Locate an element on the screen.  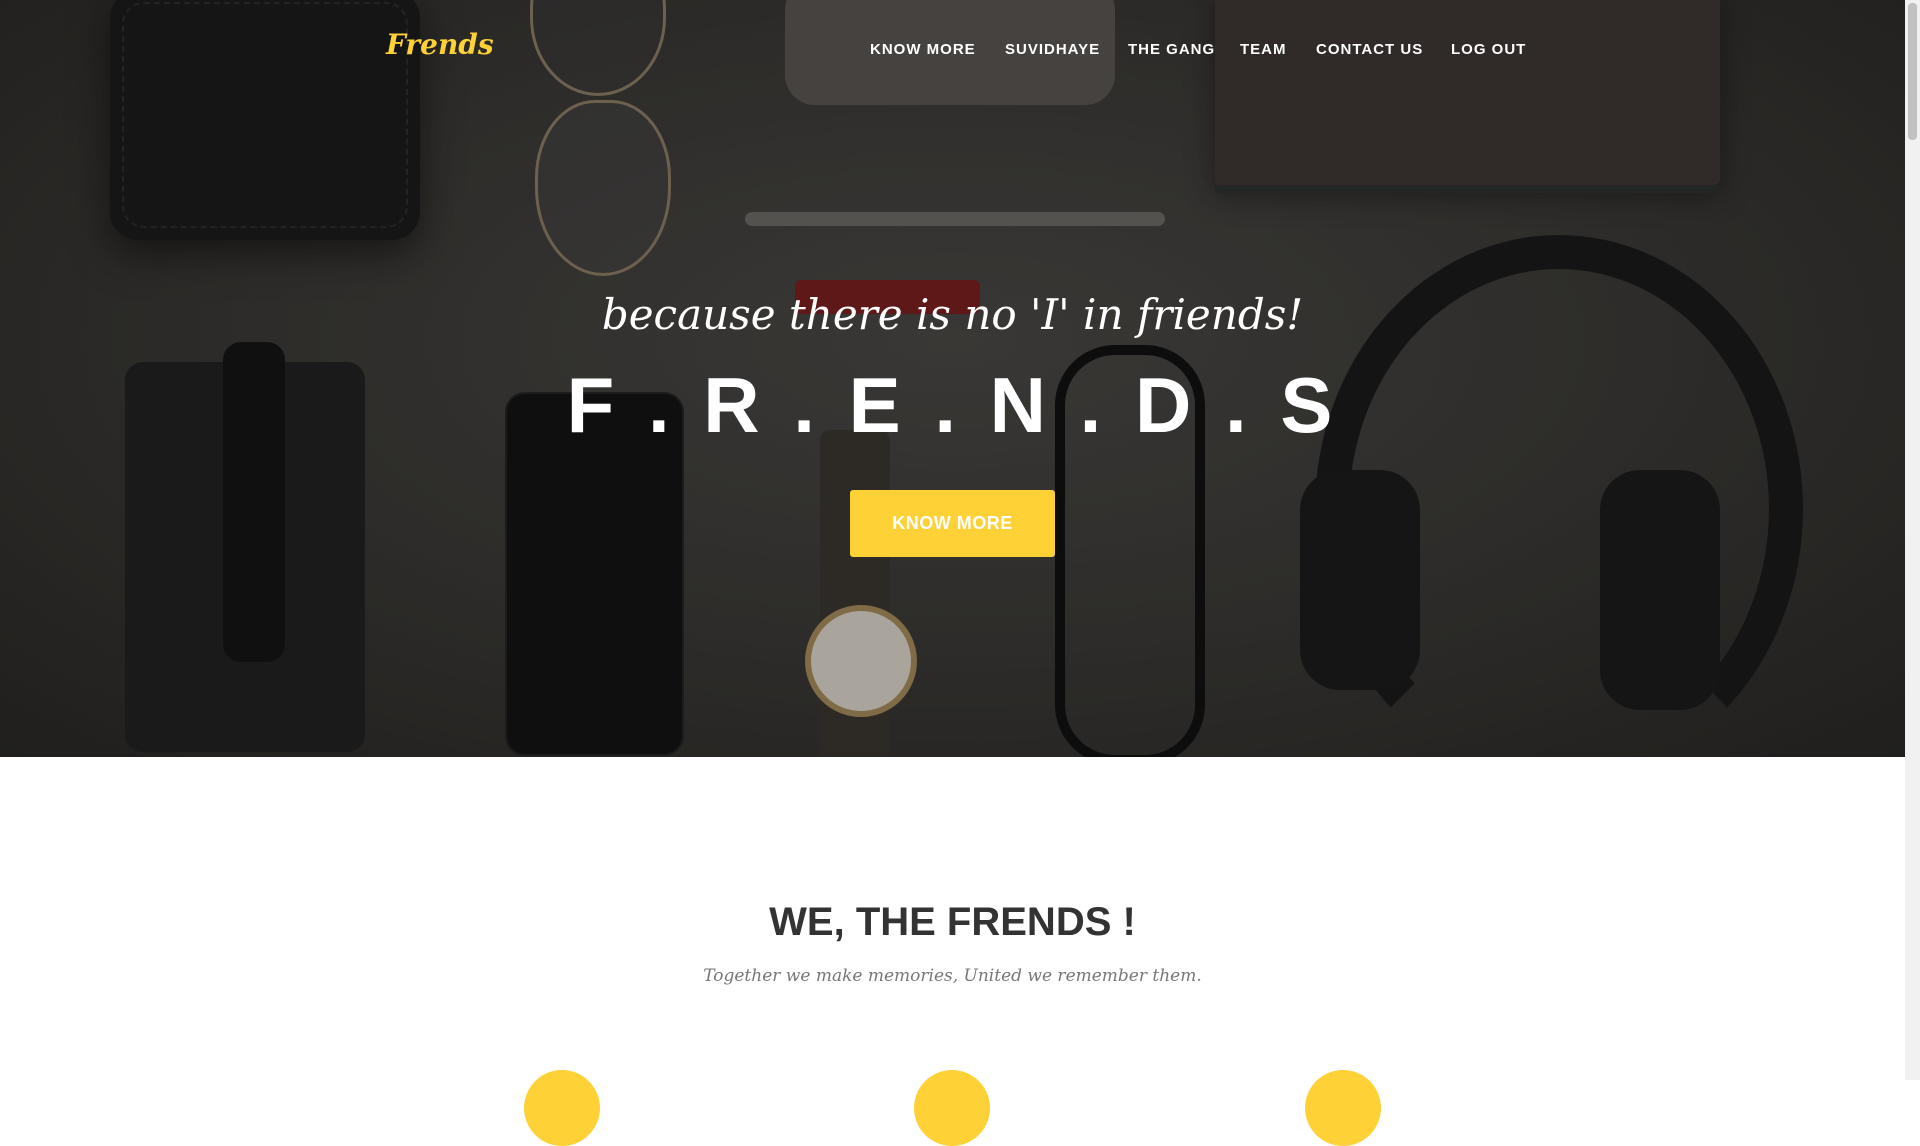
page-scrollbar is located at coordinates (1912, 540).